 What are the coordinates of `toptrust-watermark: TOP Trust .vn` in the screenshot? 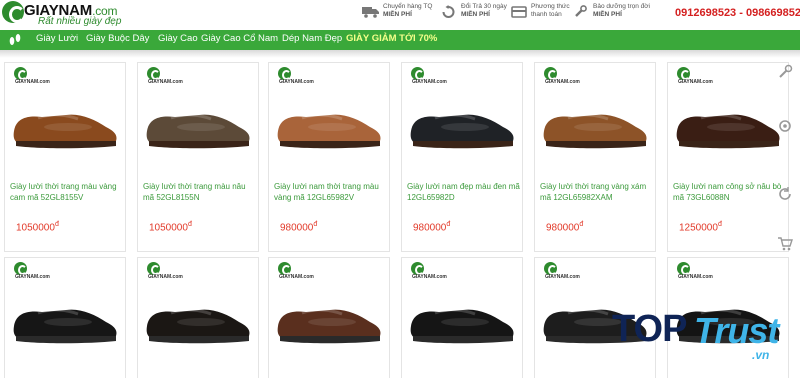 It's located at (702, 338).